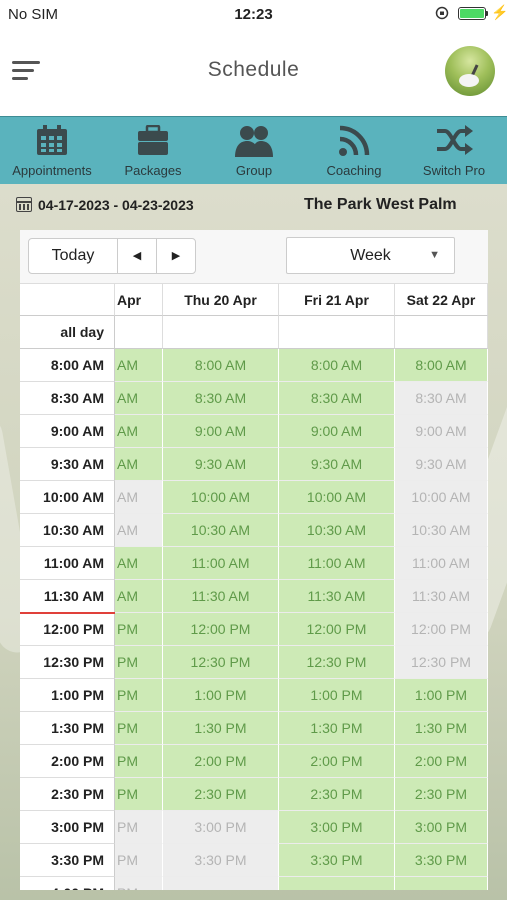  What do you see at coordinates (67, 761) in the screenshot?
I see `time-label: 2:00 PM` at bounding box center [67, 761].